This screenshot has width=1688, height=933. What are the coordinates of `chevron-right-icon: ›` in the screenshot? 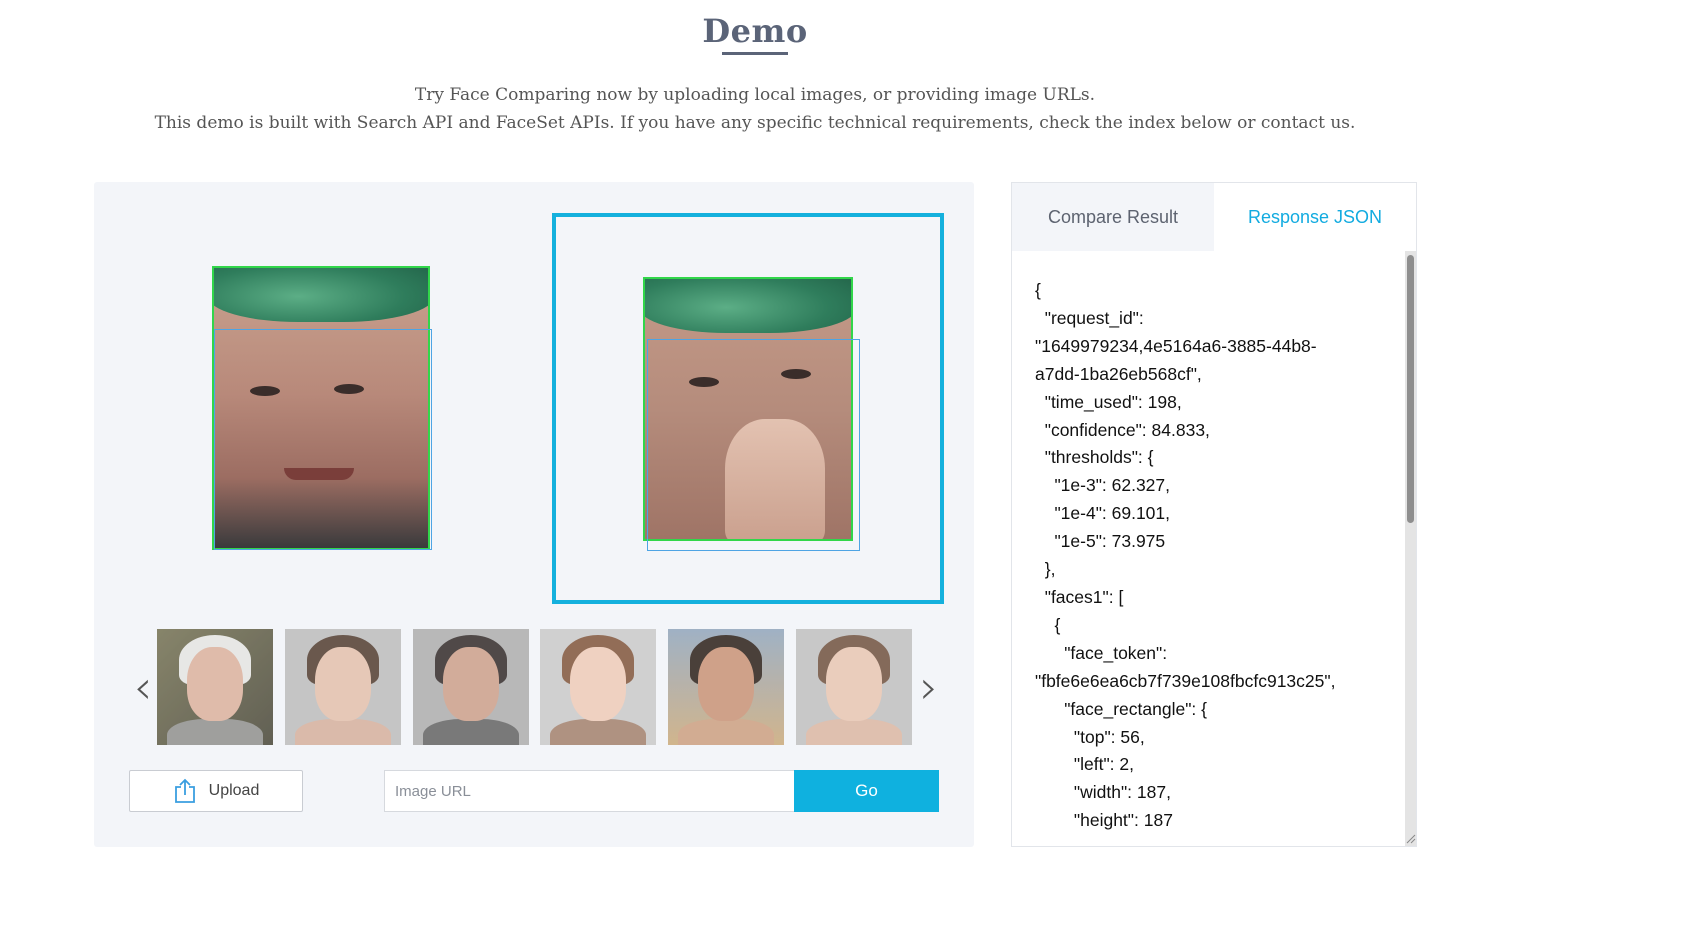 It's located at (929, 687).